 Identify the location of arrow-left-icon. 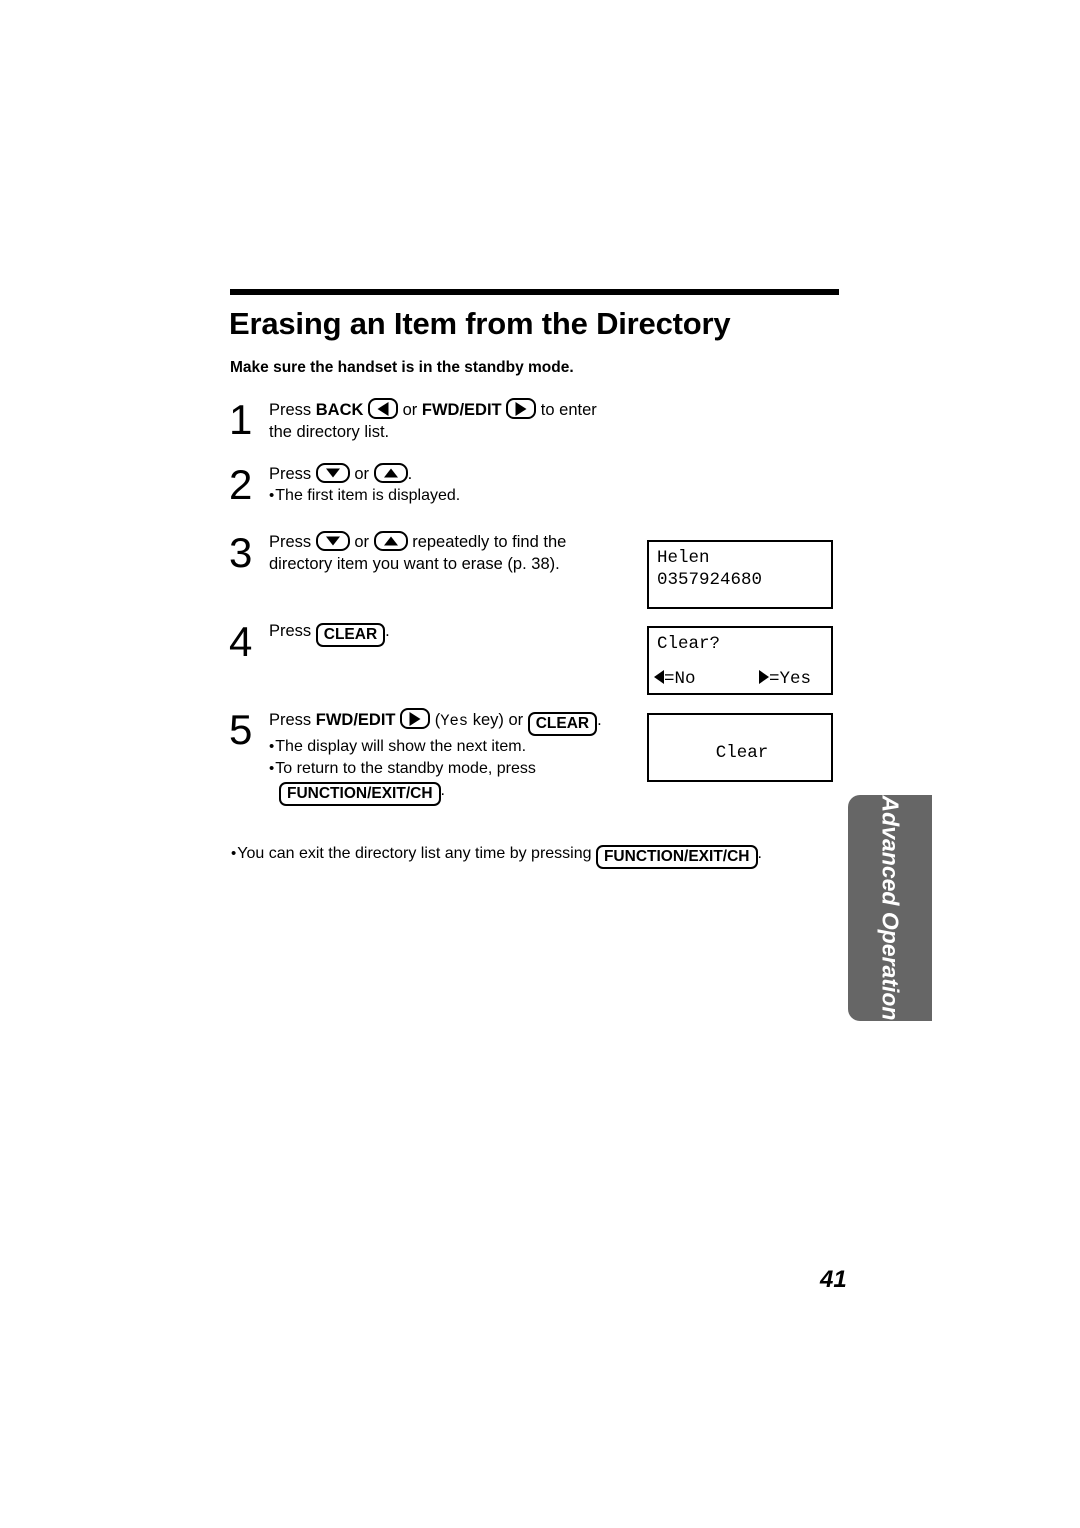
(659, 677).